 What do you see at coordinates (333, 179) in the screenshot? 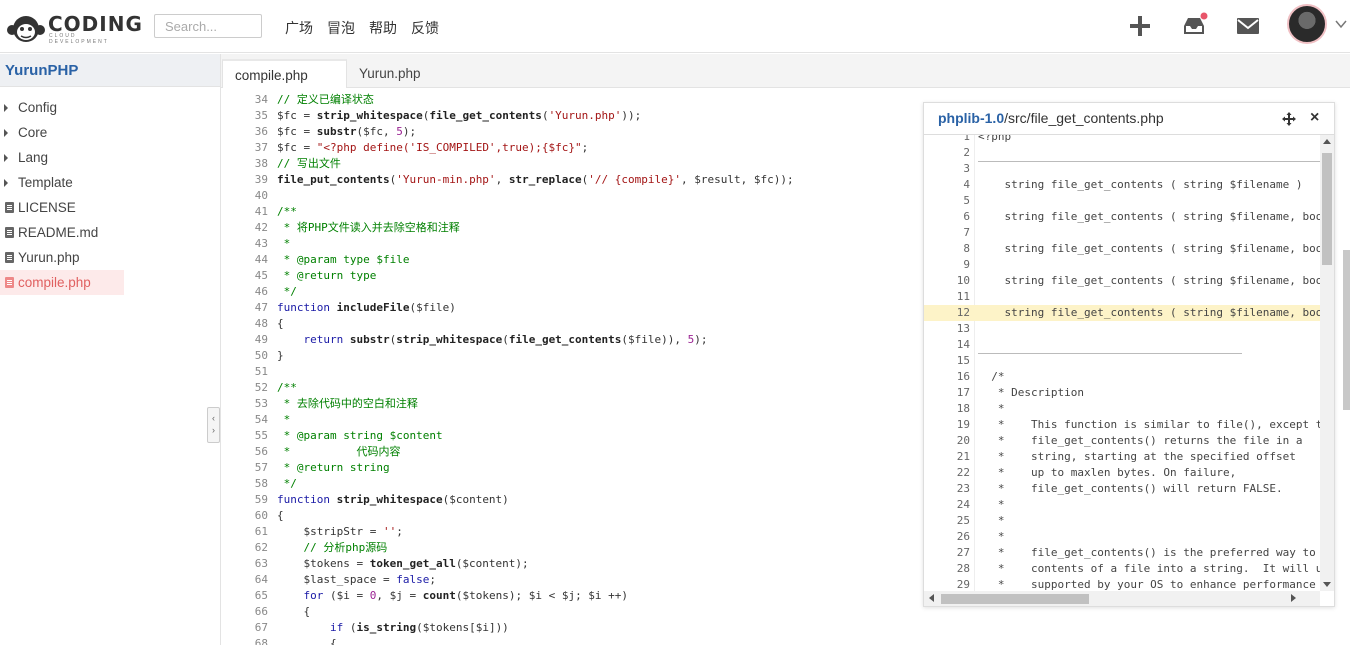
I see `code-token: file_put_contents` at bounding box center [333, 179].